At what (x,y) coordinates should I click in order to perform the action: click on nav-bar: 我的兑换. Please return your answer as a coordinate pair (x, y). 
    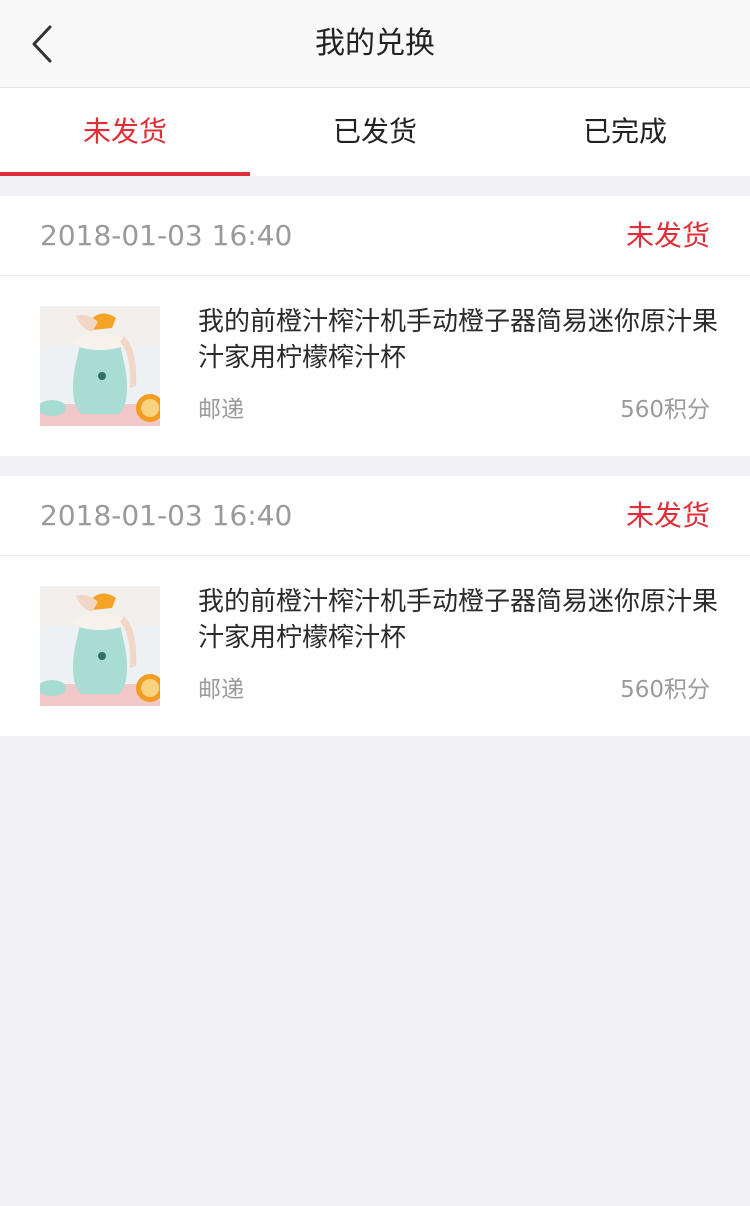
    Looking at the image, I should click on (375, 44).